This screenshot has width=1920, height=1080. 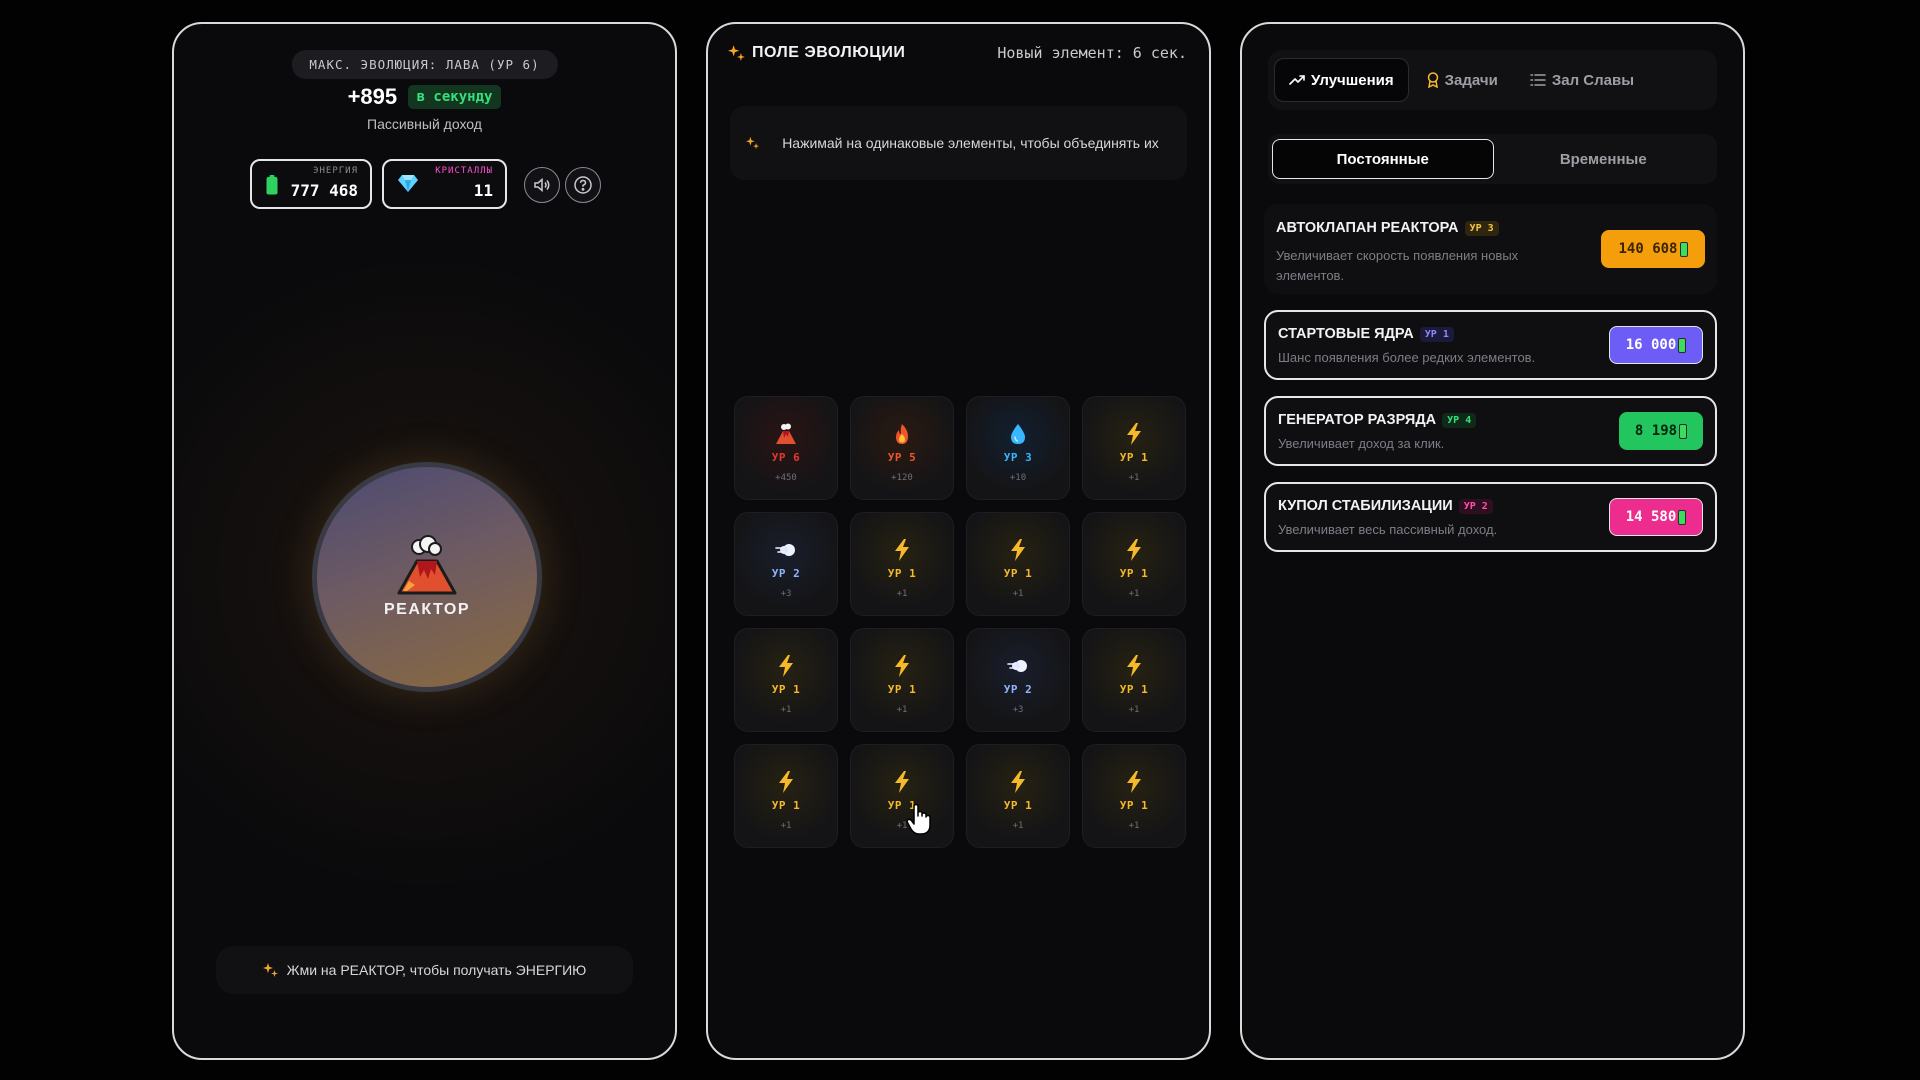 I want to click on diamond-icon, so click(x=408, y=185).